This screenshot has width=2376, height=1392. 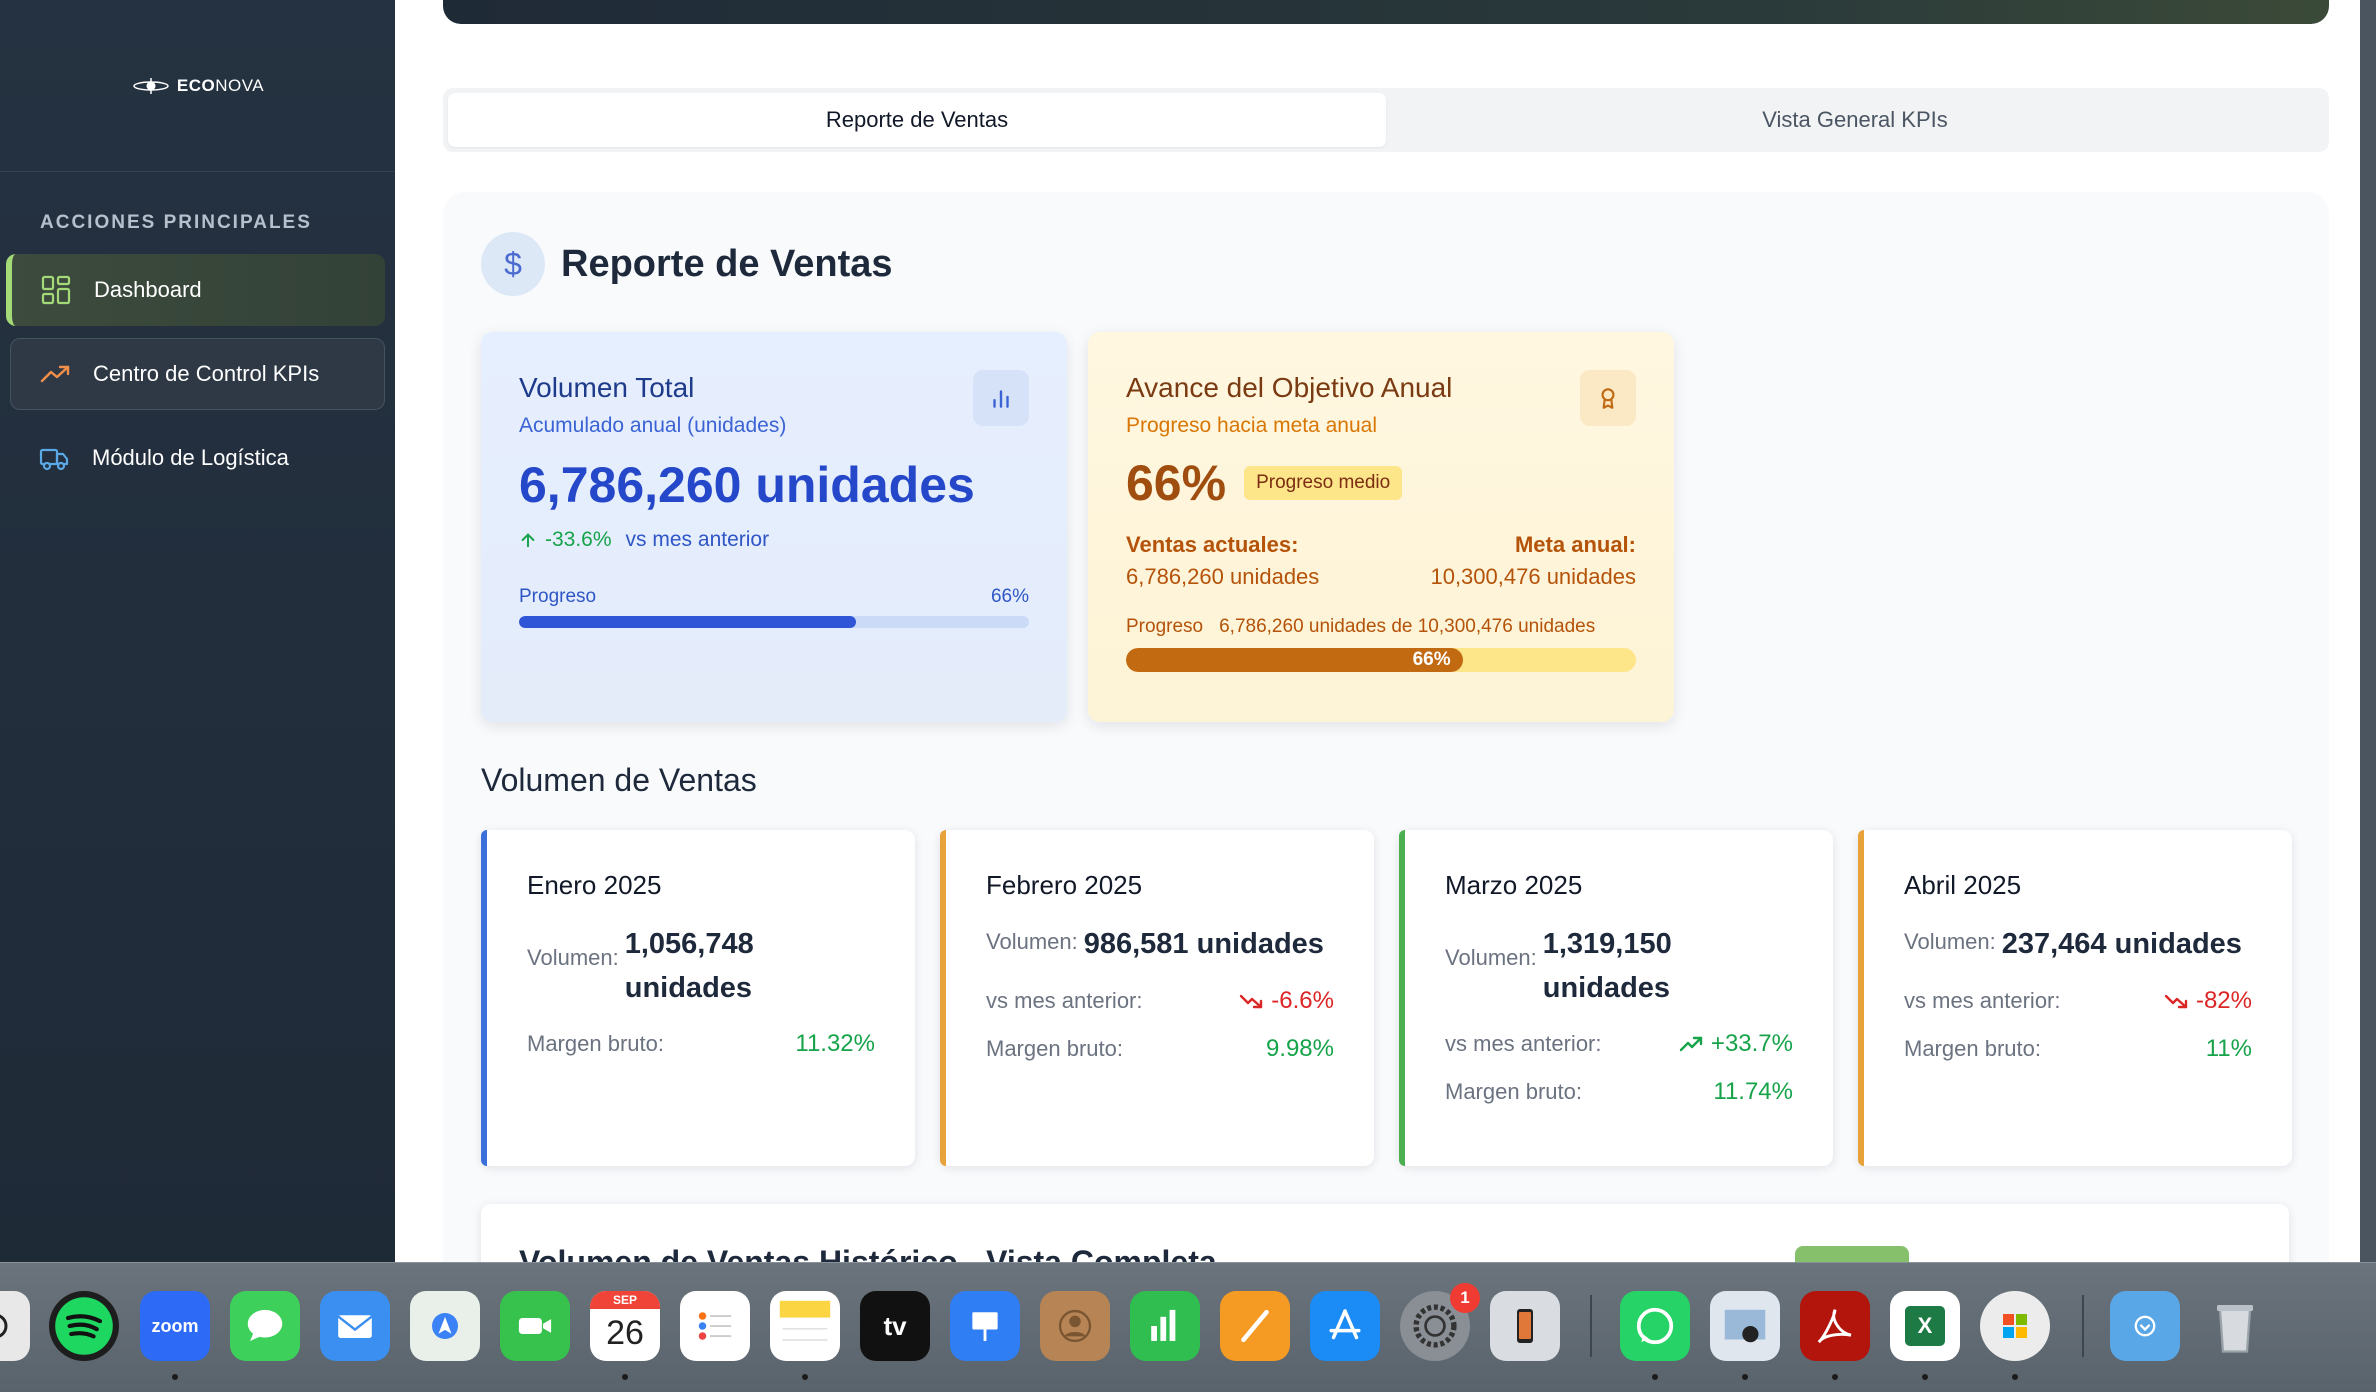 What do you see at coordinates (2078, 1001) in the screenshot?
I see `change-row: vs mes anterior: -82%` at bounding box center [2078, 1001].